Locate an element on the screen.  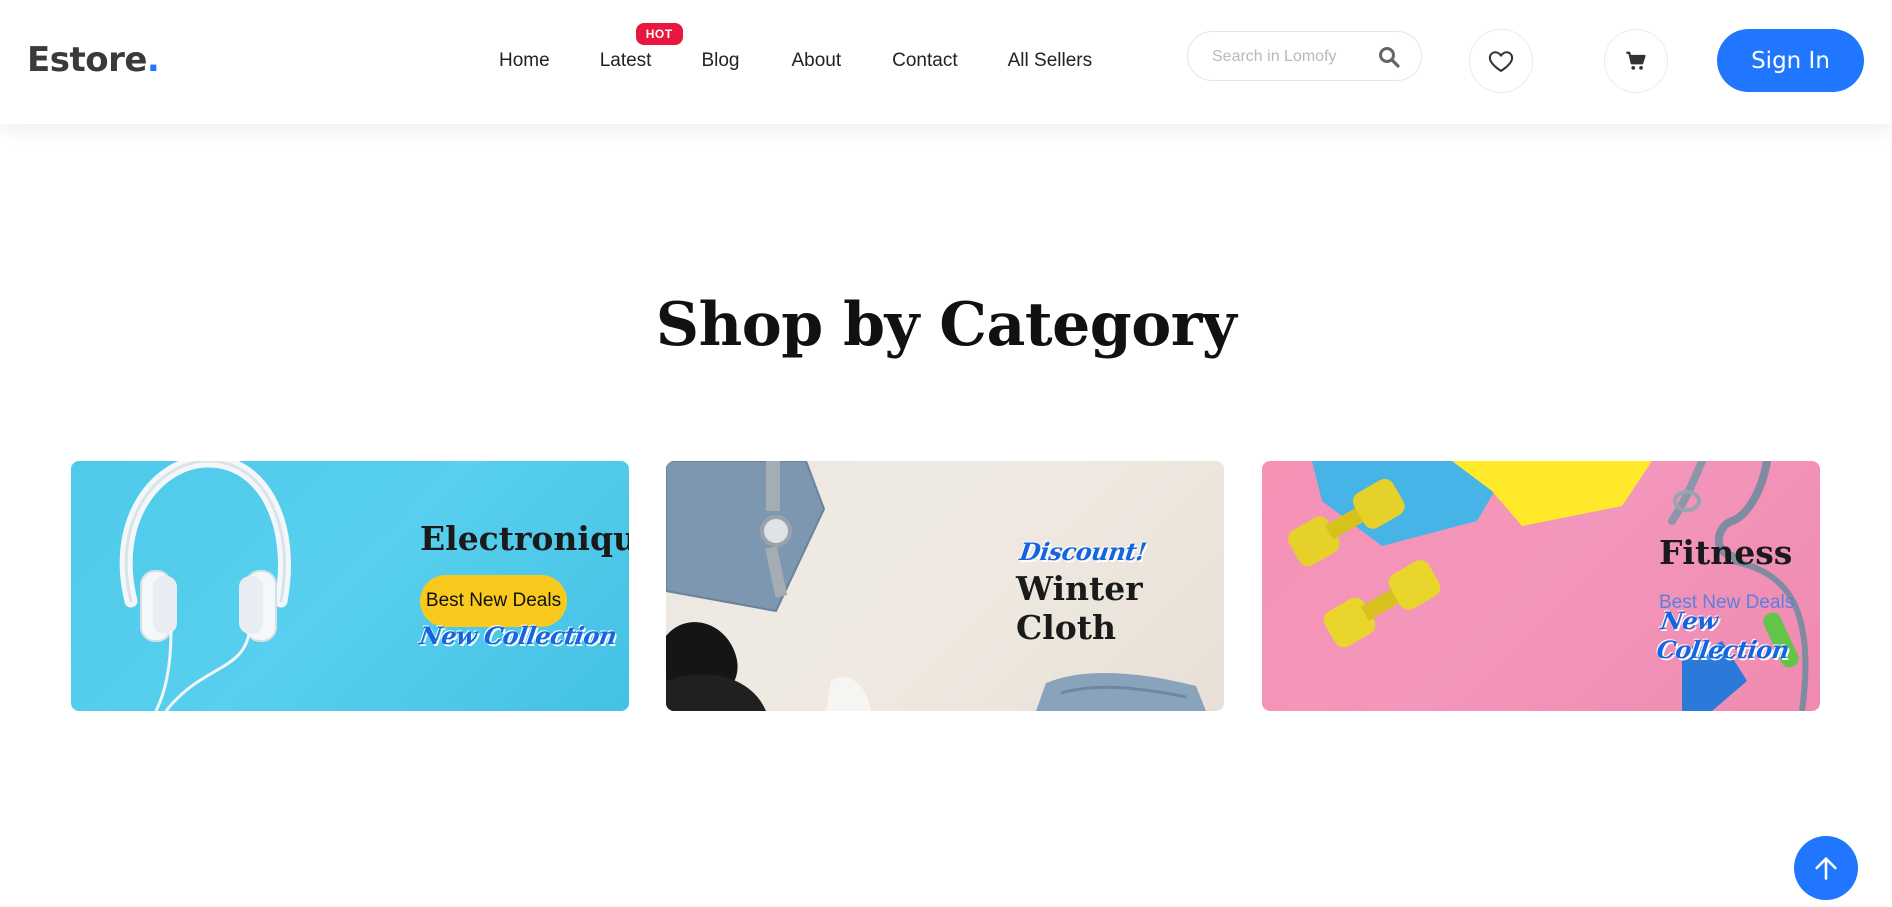
scroll-to-top-button is located at coordinates (1826, 868).